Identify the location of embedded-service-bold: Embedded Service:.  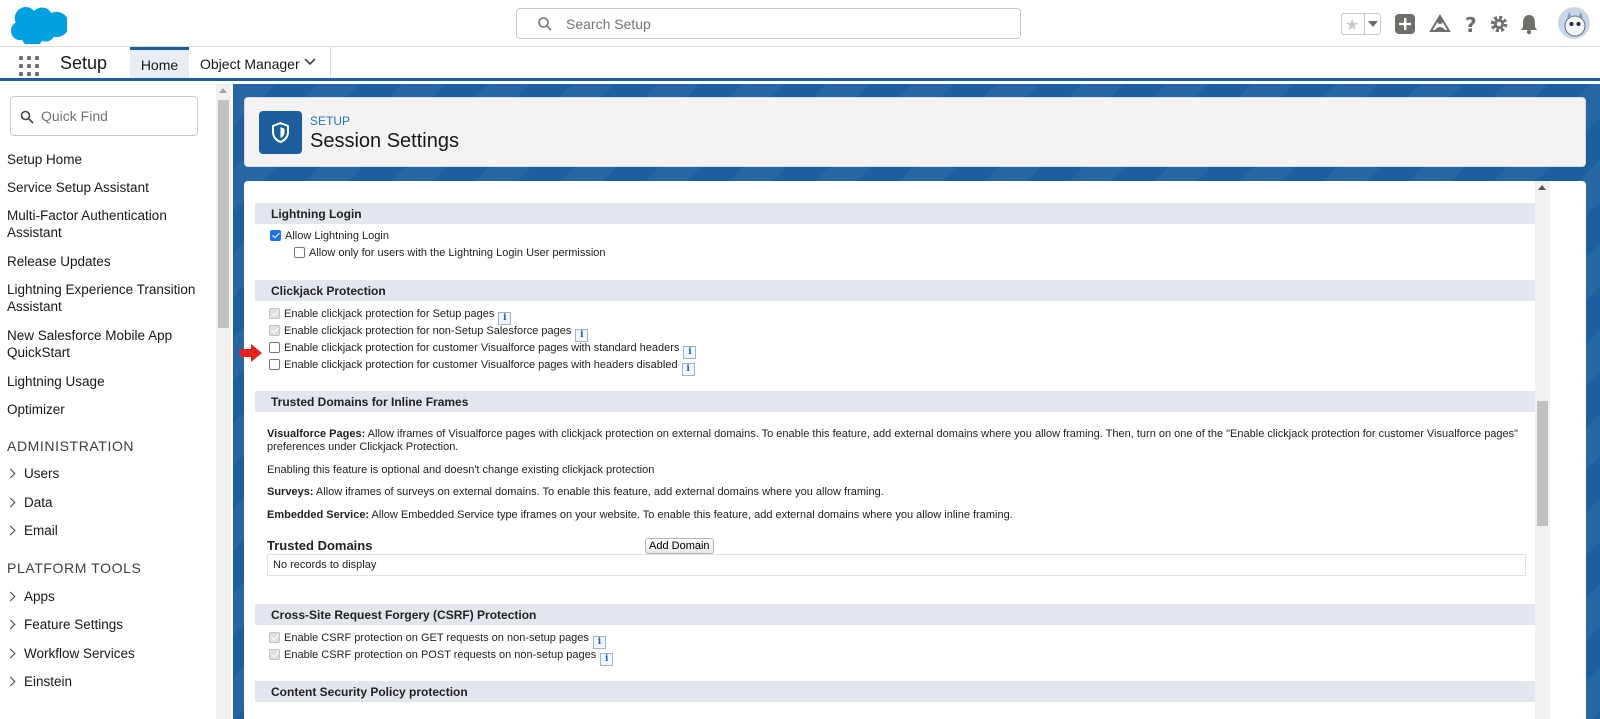
(318, 515).